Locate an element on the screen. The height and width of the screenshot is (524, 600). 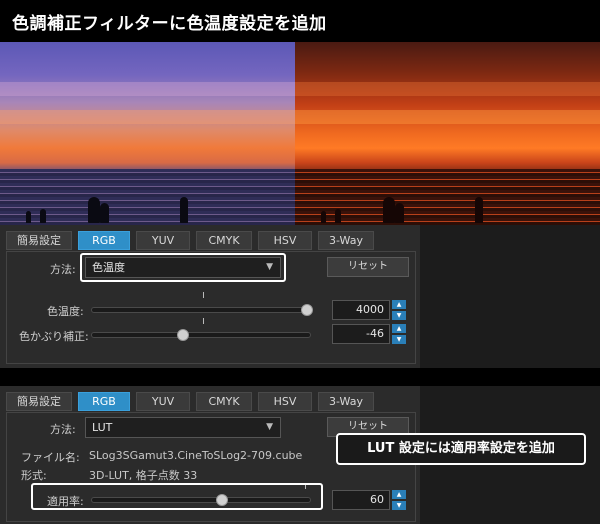
tint-value-field: -46 is located at coordinates (361, 334).